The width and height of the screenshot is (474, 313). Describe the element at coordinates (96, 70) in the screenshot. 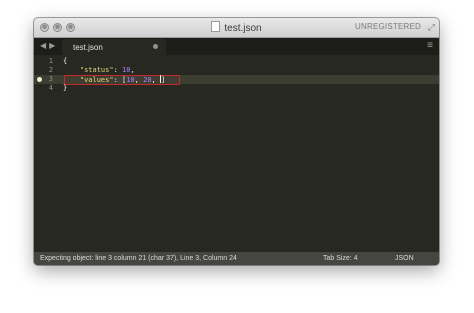

I see `json-key: "status"` at that location.